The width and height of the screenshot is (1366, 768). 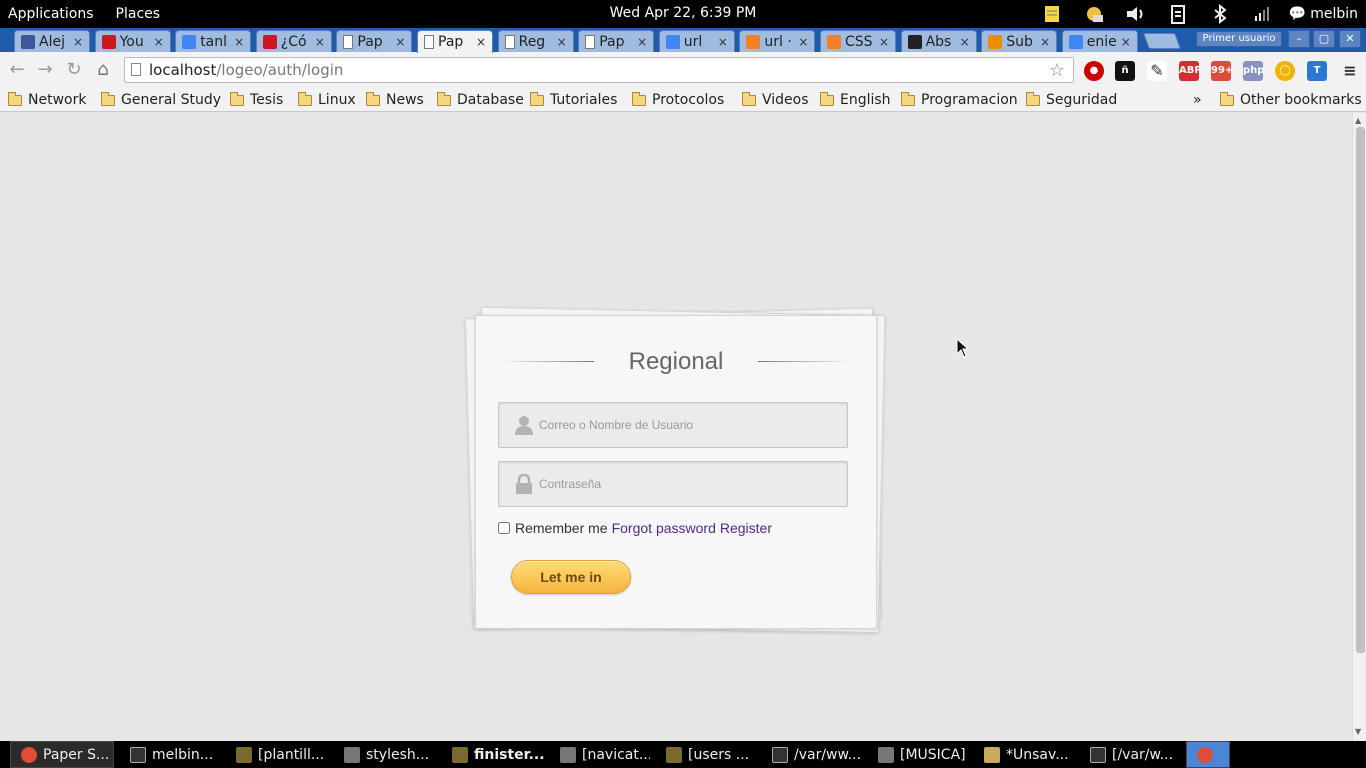 What do you see at coordinates (775, 100) in the screenshot?
I see `bookmark-folder: Videos` at bounding box center [775, 100].